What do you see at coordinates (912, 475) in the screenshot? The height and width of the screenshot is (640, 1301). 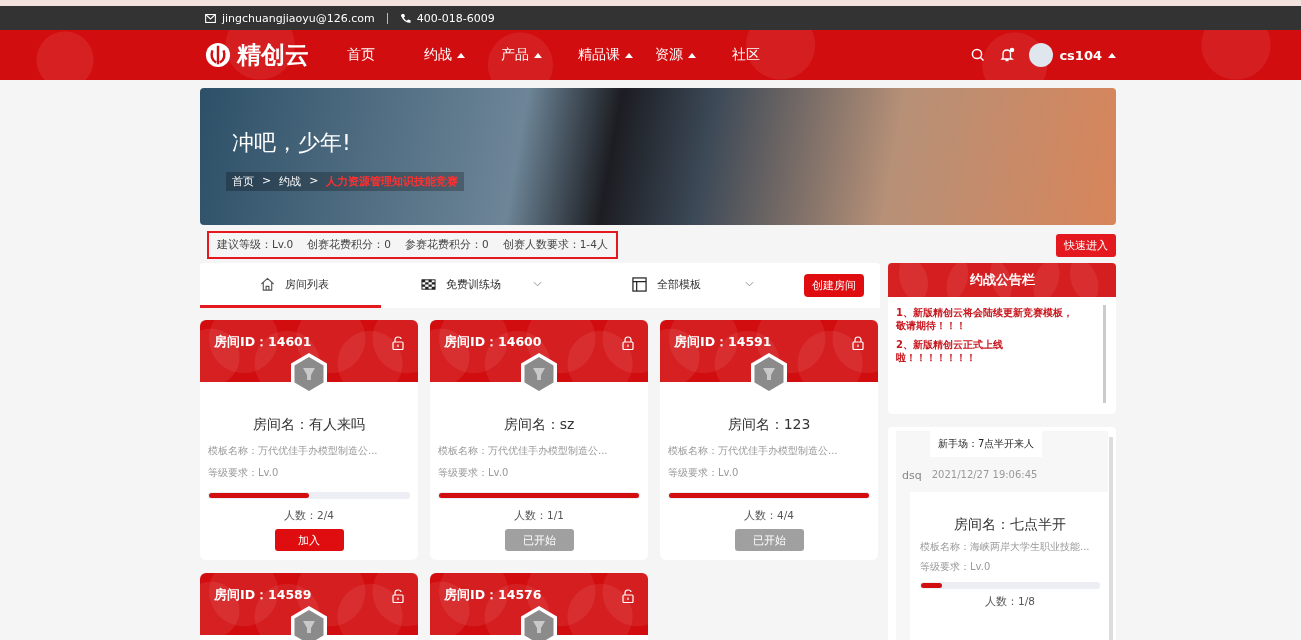 I see `username: dsq` at bounding box center [912, 475].